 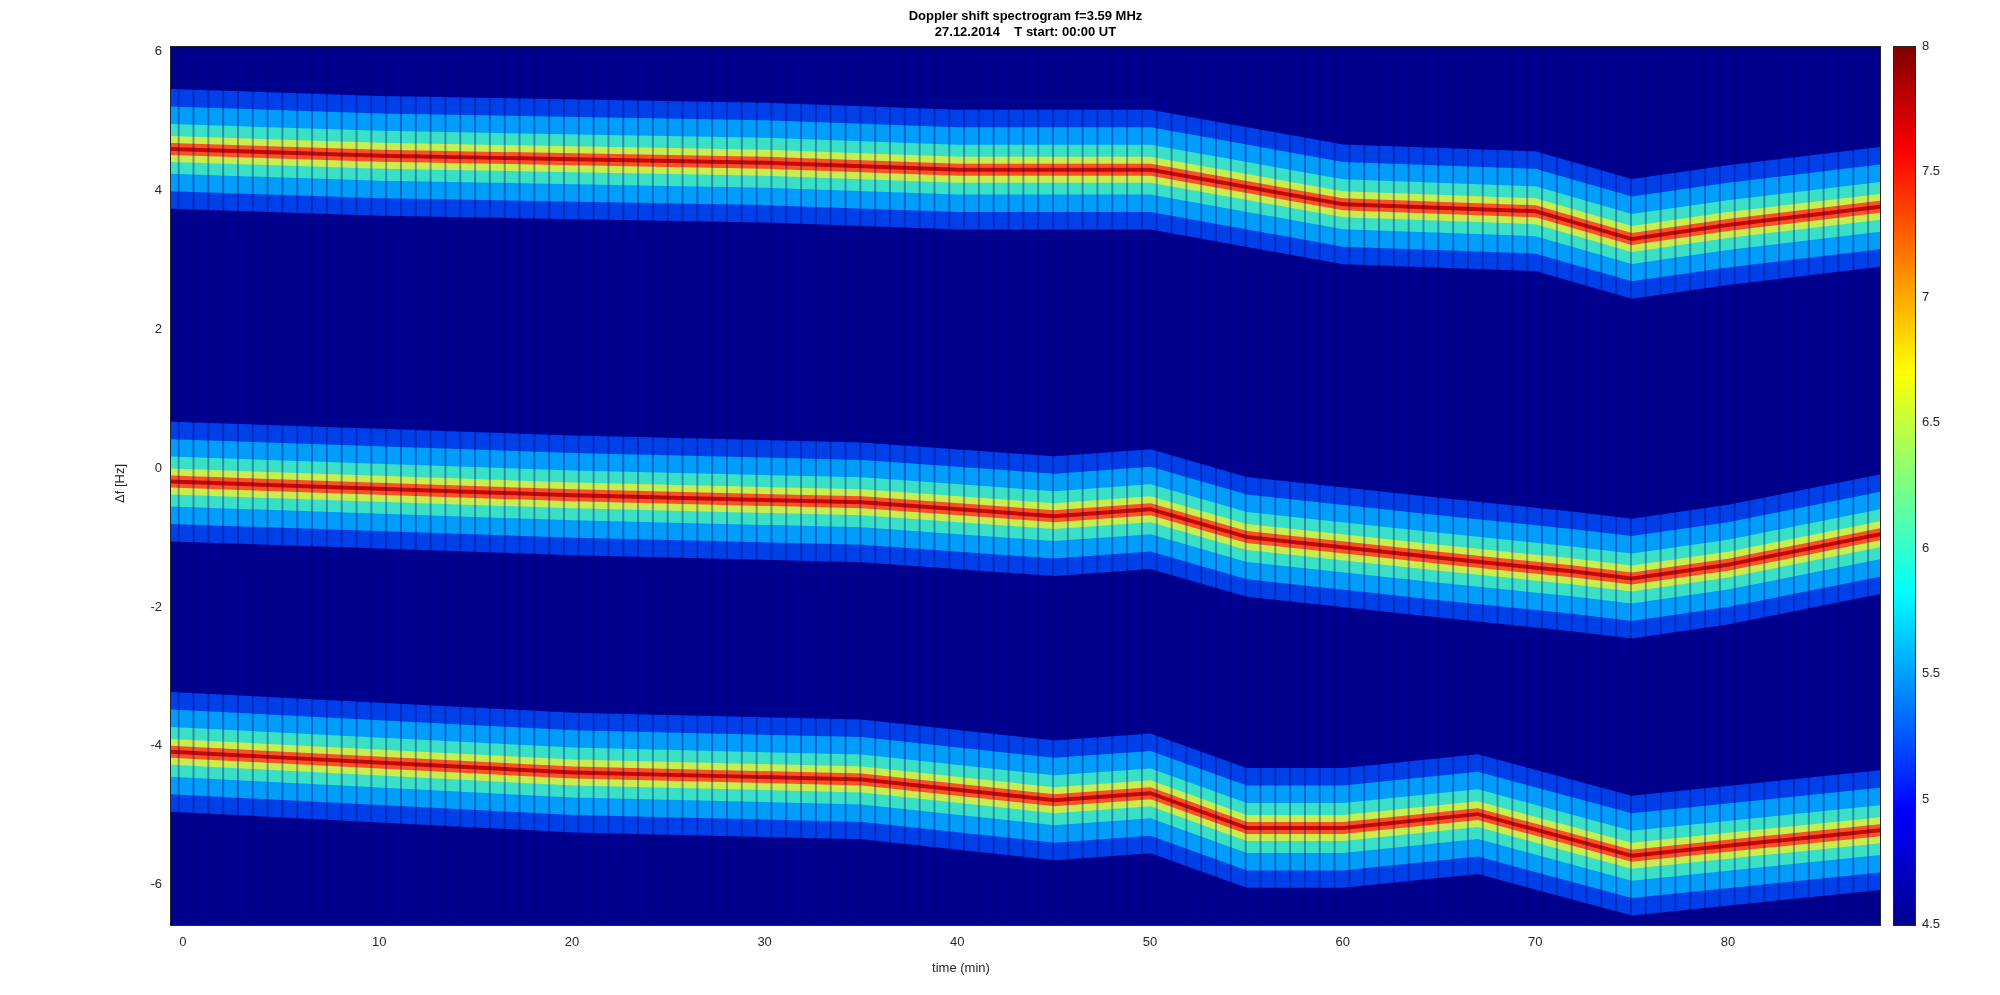 What do you see at coordinates (158, 467) in the screenshot?
I see `y-tick-label: 0` at bounding box center [158, 467].